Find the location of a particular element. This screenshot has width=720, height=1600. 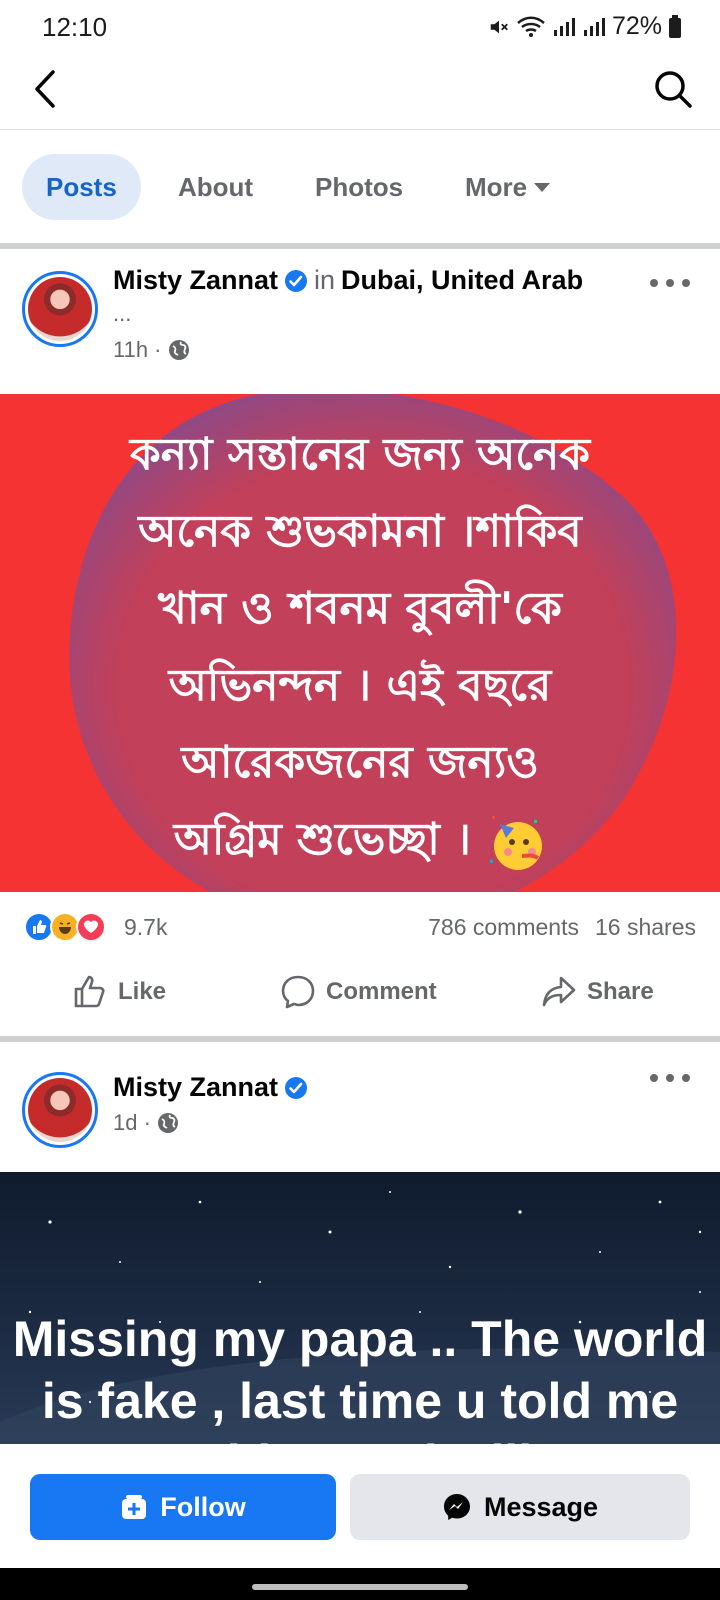

follow-button: Follow is located at coordinates (183, 1507).